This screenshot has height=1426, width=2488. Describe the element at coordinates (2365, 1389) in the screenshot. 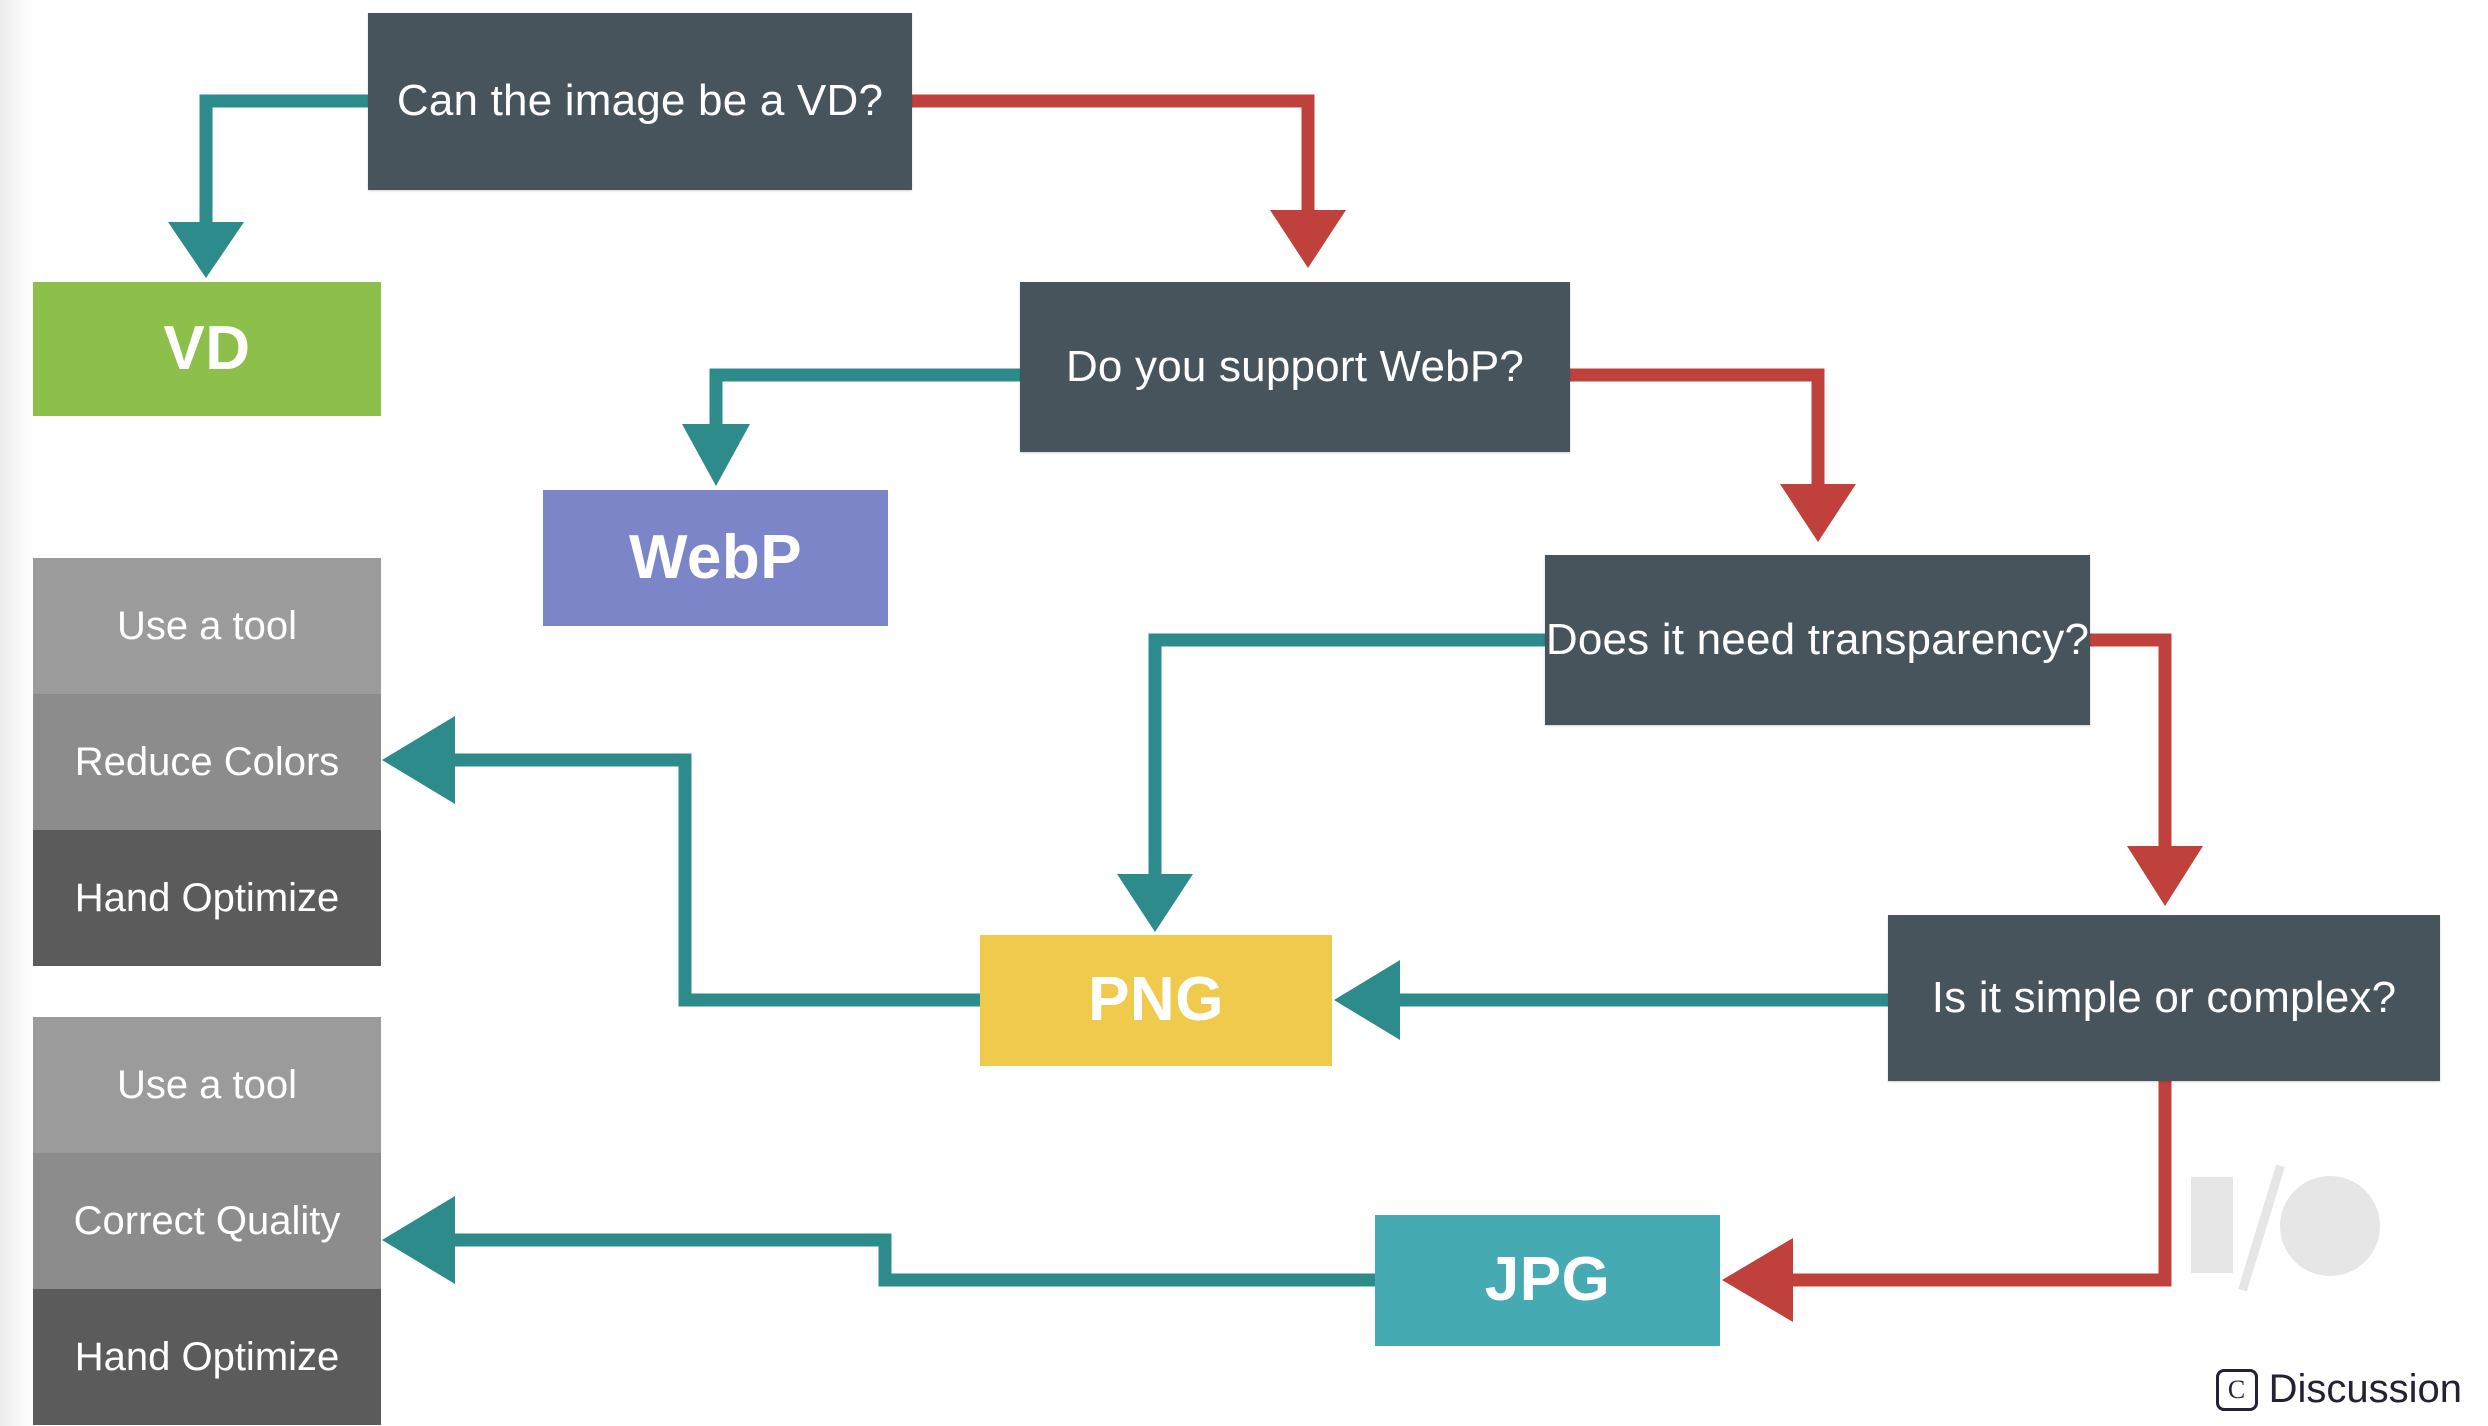

I see `discussion-label: Discussion` at that location.